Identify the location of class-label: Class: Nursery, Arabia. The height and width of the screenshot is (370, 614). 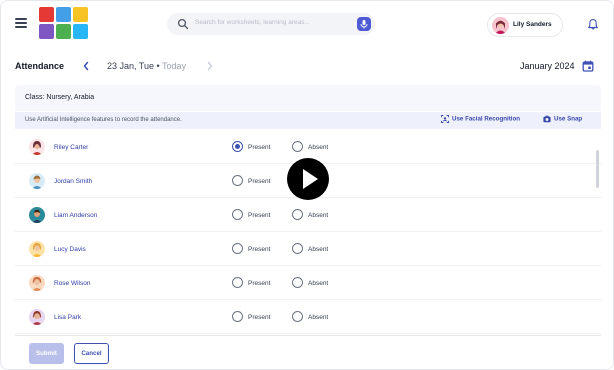
(60, 97).